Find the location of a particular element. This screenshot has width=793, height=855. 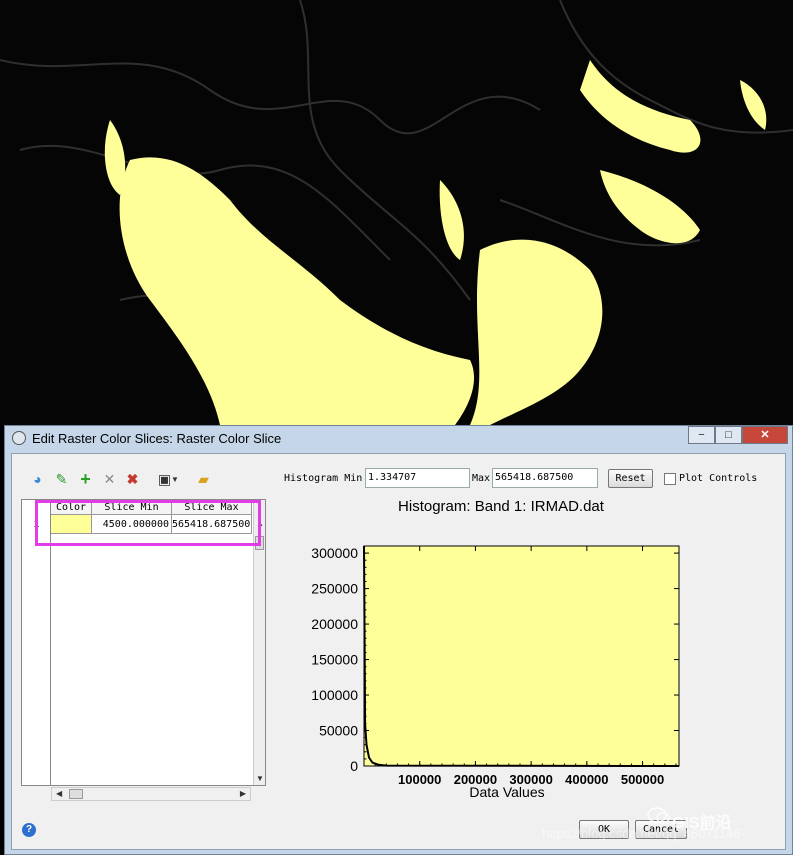

highlight-annotation-box is located at coordinates (148, 523).